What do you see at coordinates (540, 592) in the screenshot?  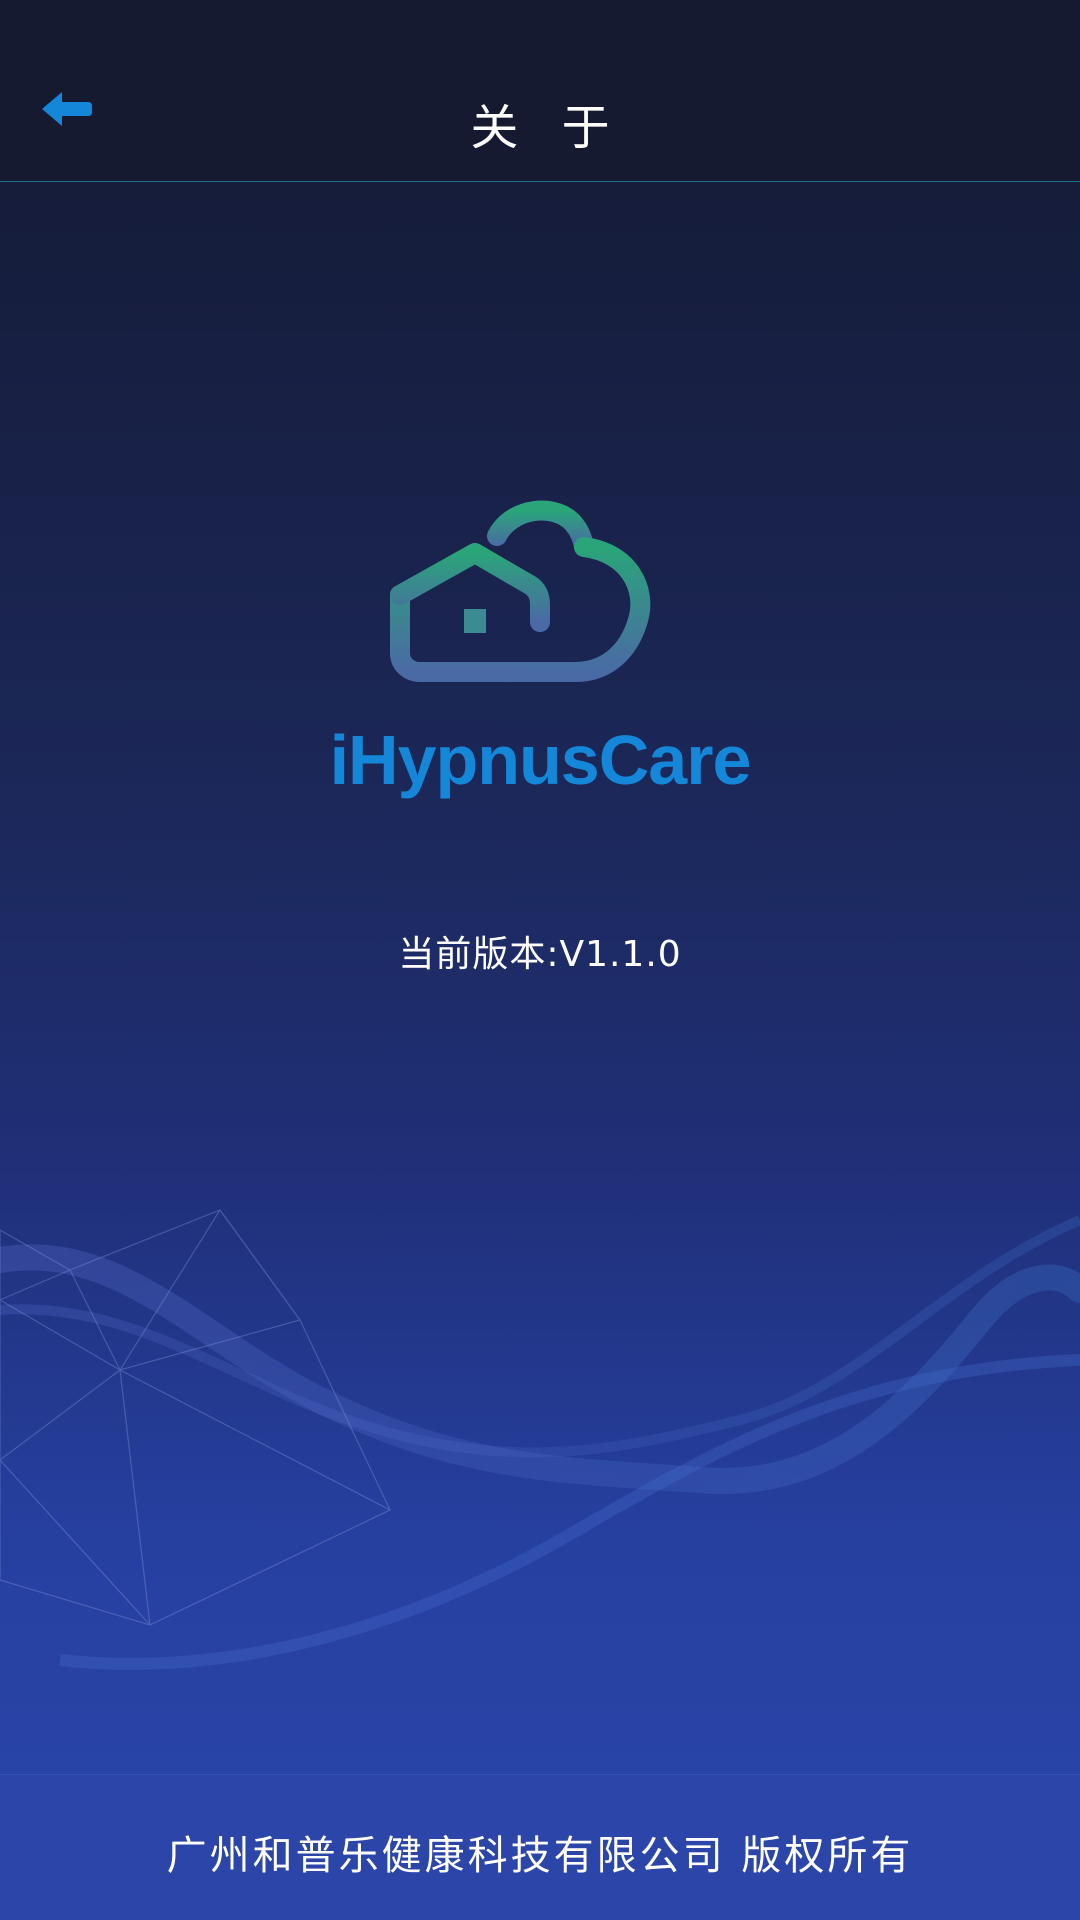 I see `cloud-house-logo-icon` at bounding box center [540, 592].